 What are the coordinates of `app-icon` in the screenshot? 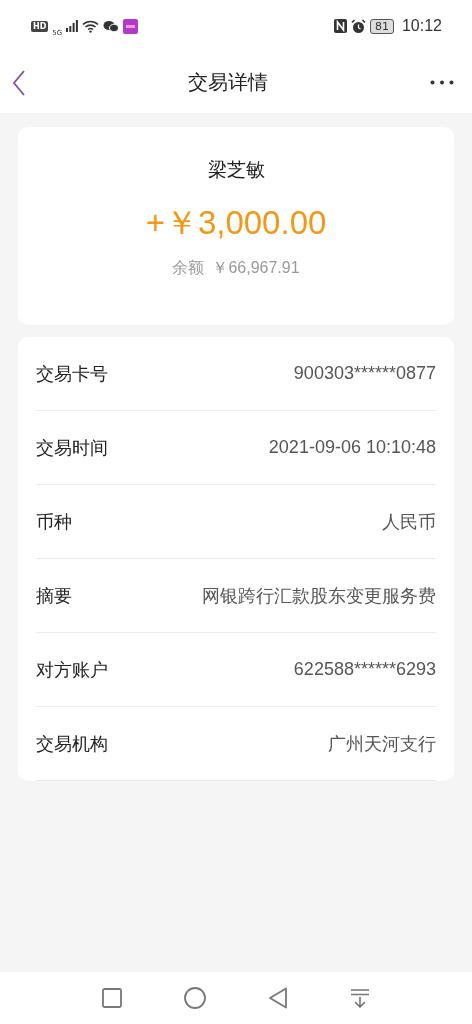 It's located at (131, 26).